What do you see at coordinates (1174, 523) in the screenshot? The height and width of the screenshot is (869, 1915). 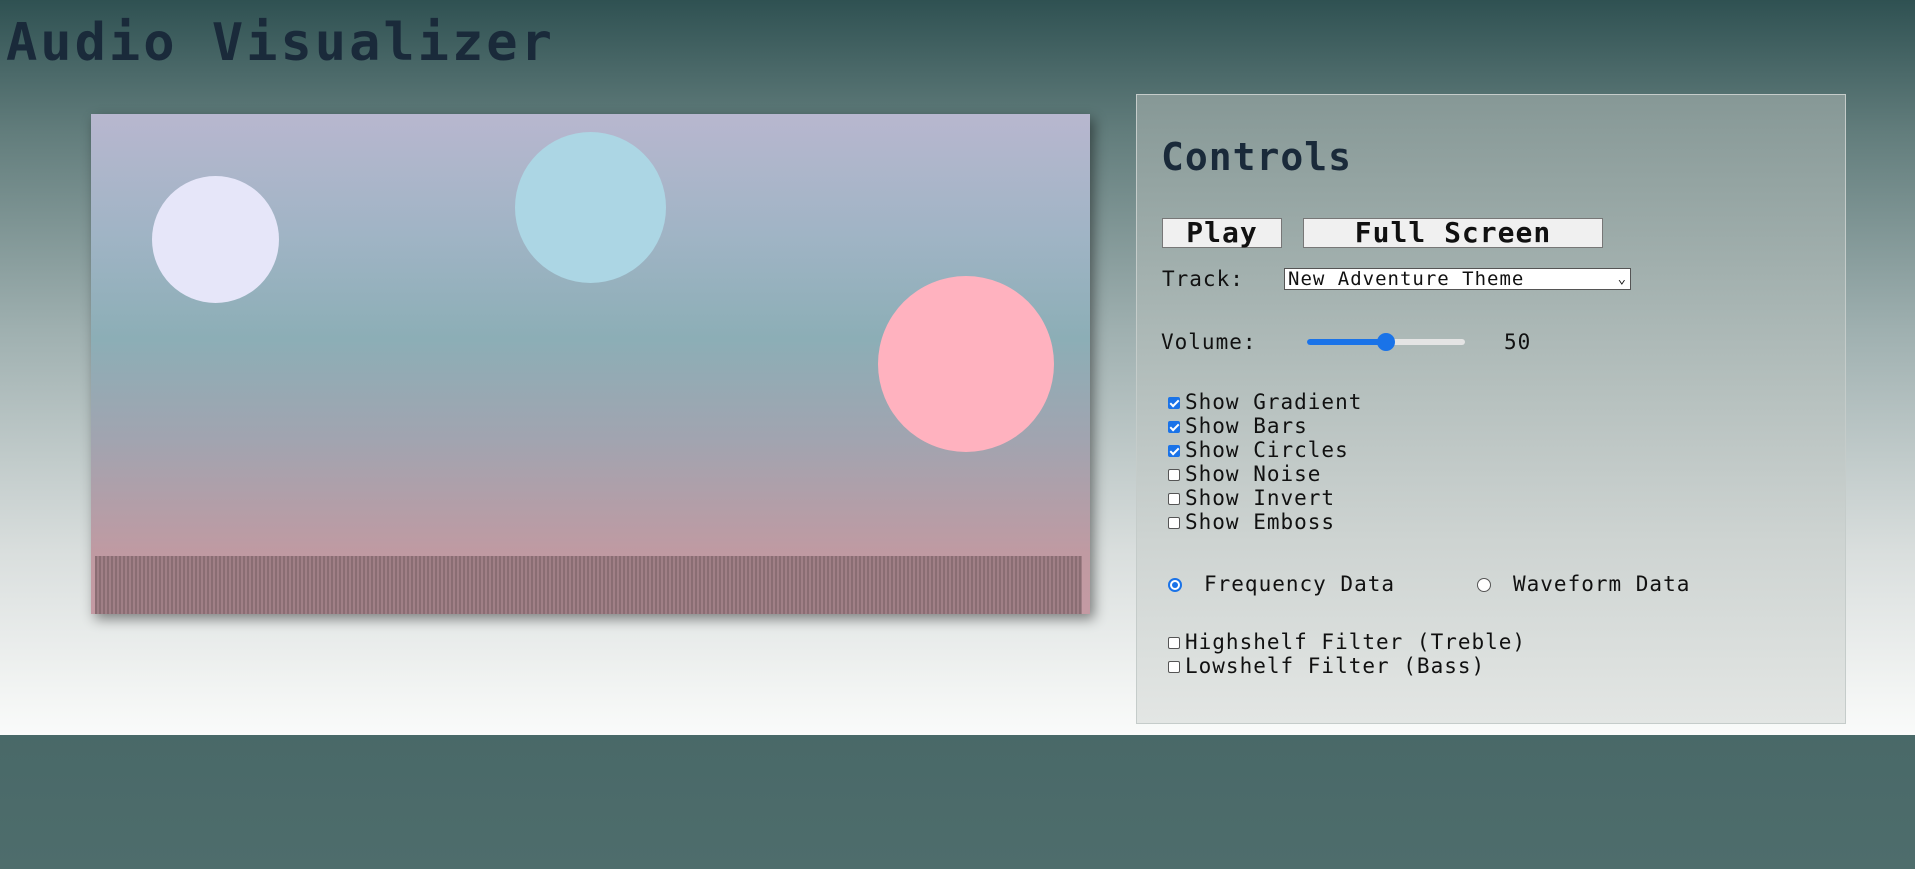 I see `show-emboss-checkbox` at bounding box center [1174, 523].